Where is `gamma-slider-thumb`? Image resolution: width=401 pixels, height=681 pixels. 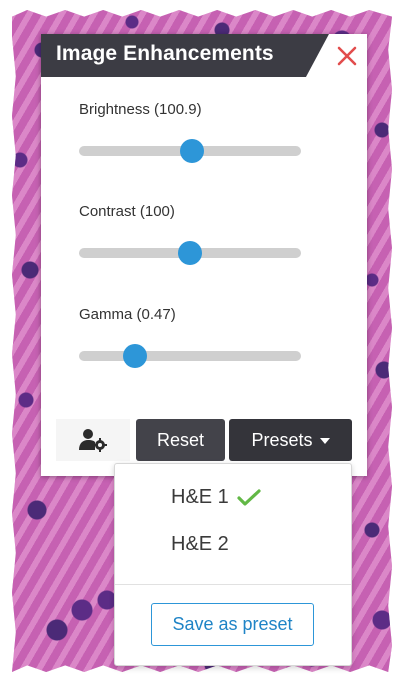 gamma-slider-thumb is located at coordinates (134, 356).